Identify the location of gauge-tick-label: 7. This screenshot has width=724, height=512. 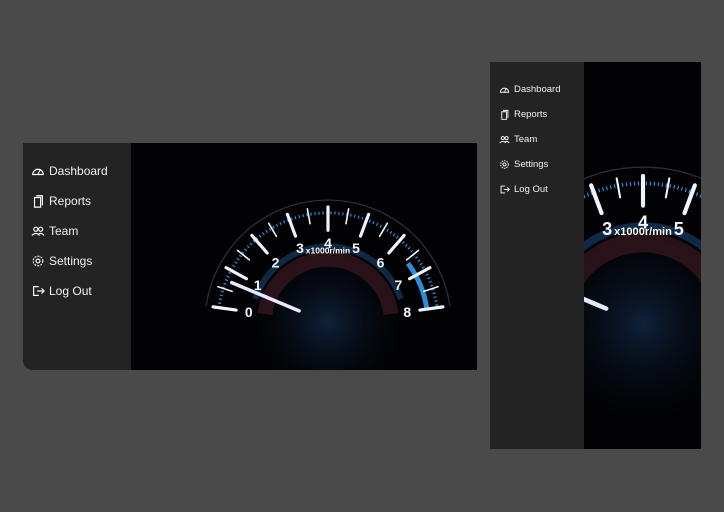
(398, 285).